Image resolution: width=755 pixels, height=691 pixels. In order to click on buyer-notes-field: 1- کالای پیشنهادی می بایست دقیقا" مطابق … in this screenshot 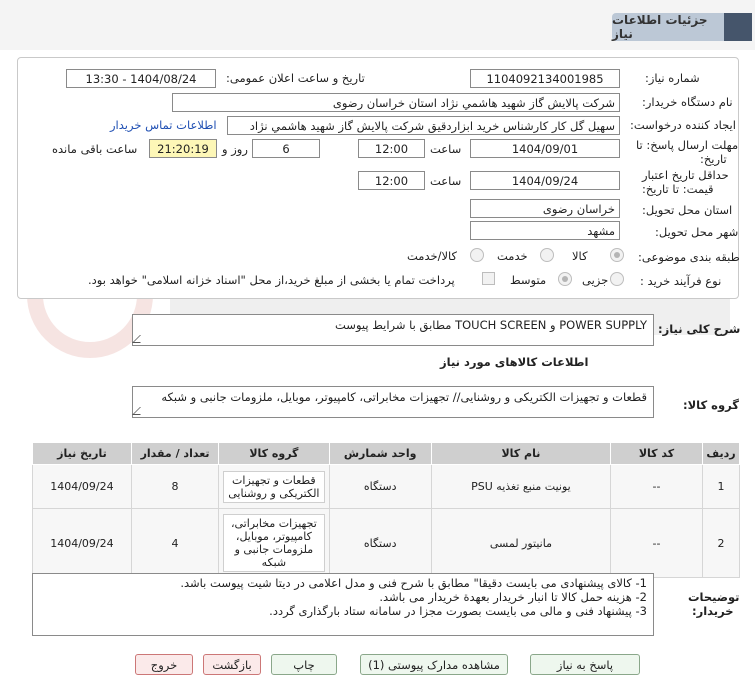, I will do `click(343, 604)`.